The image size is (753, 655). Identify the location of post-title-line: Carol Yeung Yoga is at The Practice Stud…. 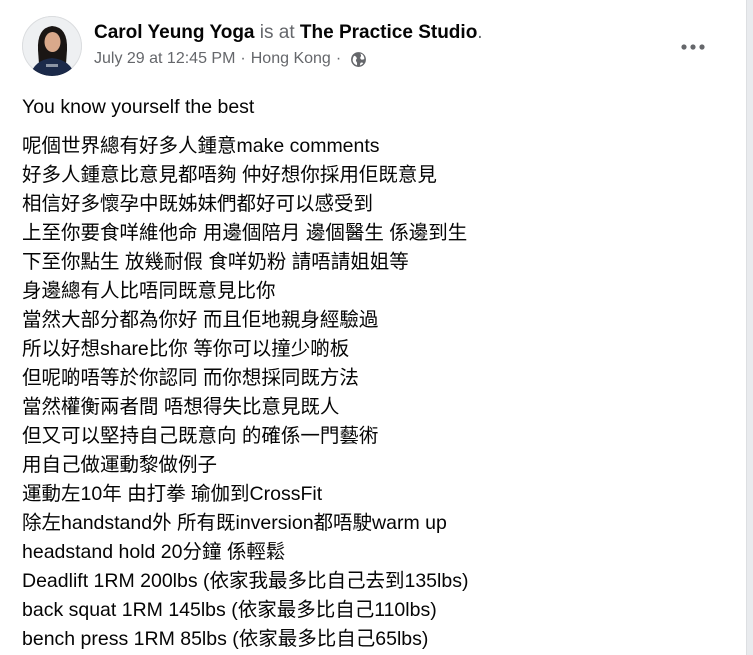
(288, 33).